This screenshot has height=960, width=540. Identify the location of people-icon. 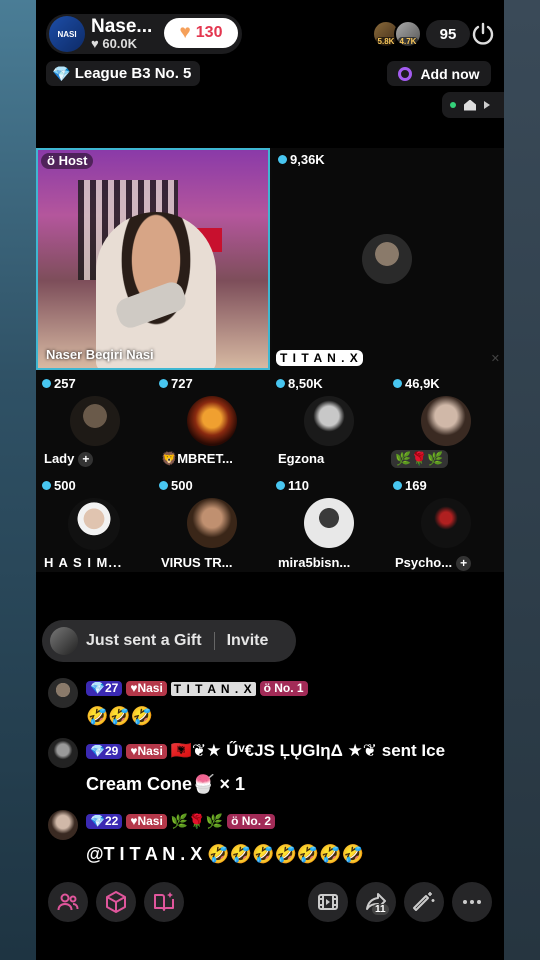
(68, 902).